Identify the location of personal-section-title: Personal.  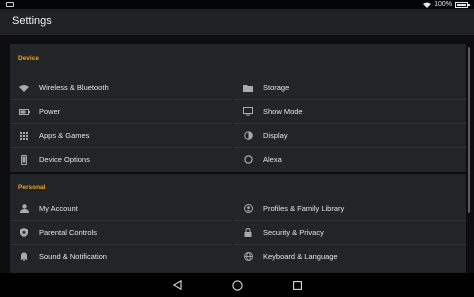
(32, 187).